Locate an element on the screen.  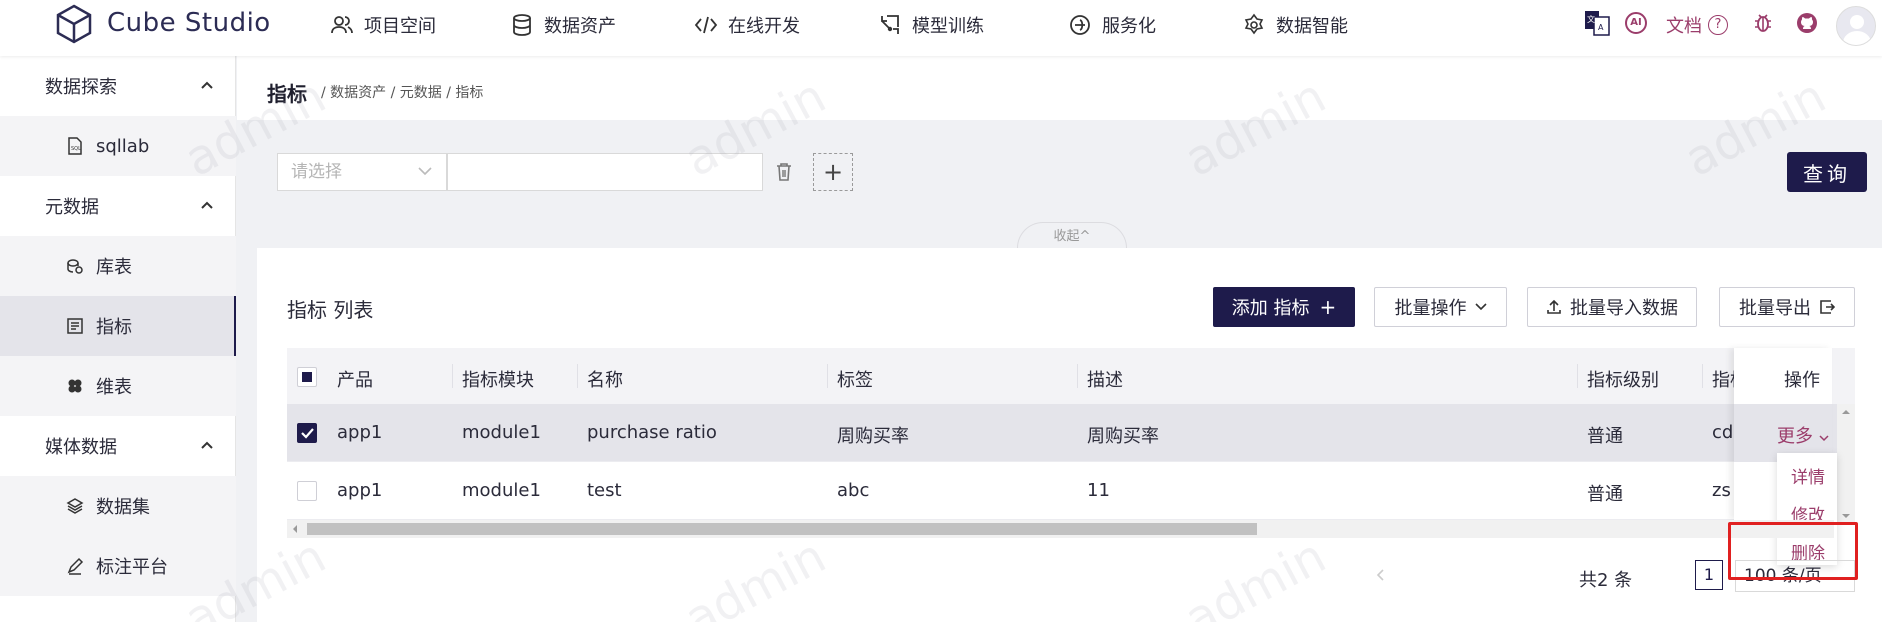
highlight-box is located at coordinates (1793, 551).